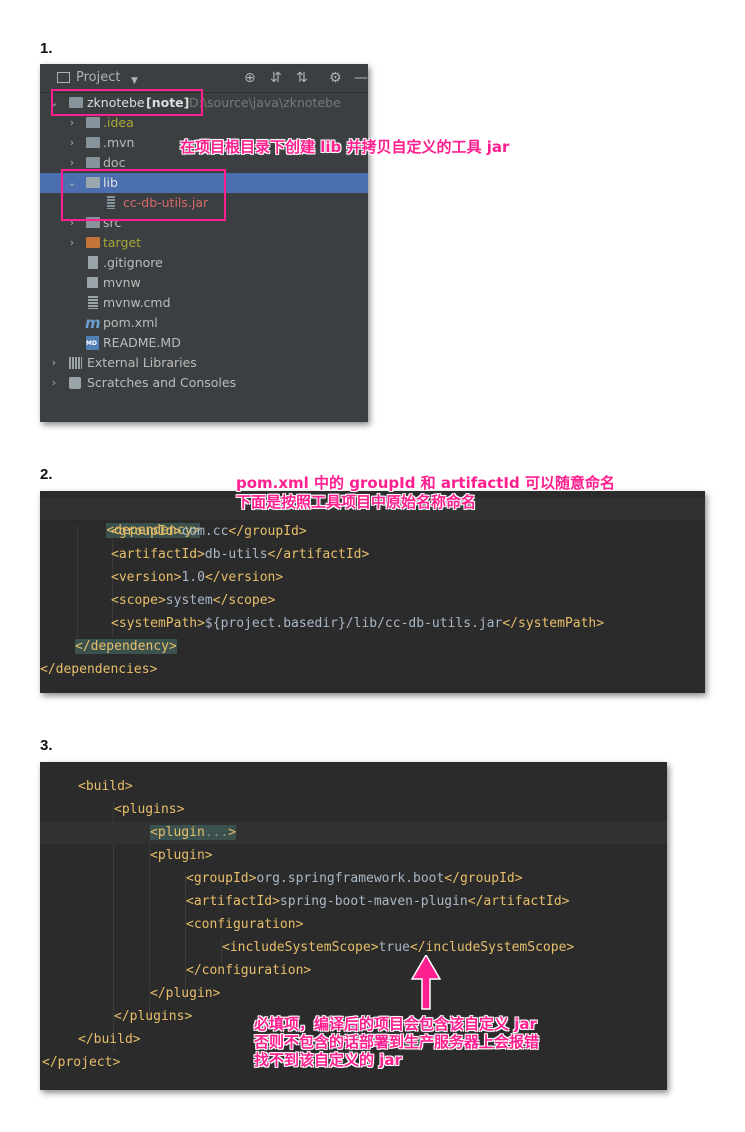 The image size is (745, 1132). Describe the element at coordinates (118, 122) in the screenshot. I see `tree-item-label: .idea` at that location.